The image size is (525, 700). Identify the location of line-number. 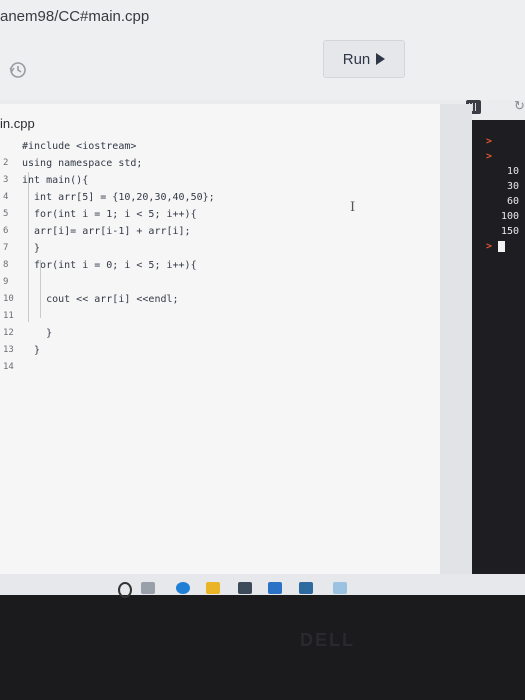
(11, 146).